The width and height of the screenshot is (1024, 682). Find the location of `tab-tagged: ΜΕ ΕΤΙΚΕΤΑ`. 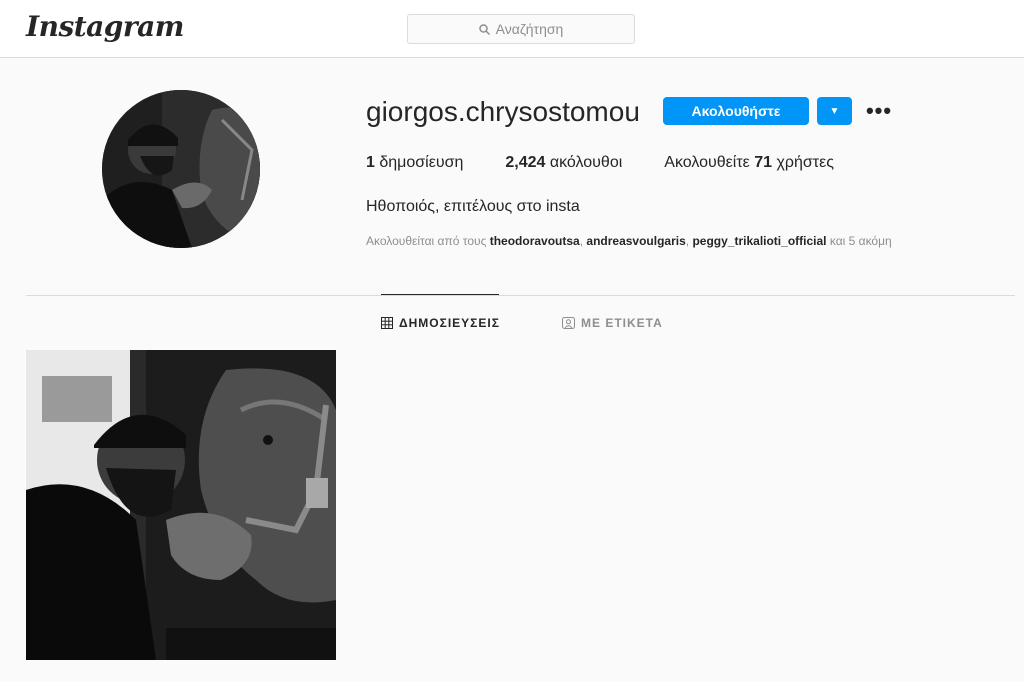

tab-tagged: ΜΕ ΕΤΙΚΕΤΑ is located at coordinates (612, 323).